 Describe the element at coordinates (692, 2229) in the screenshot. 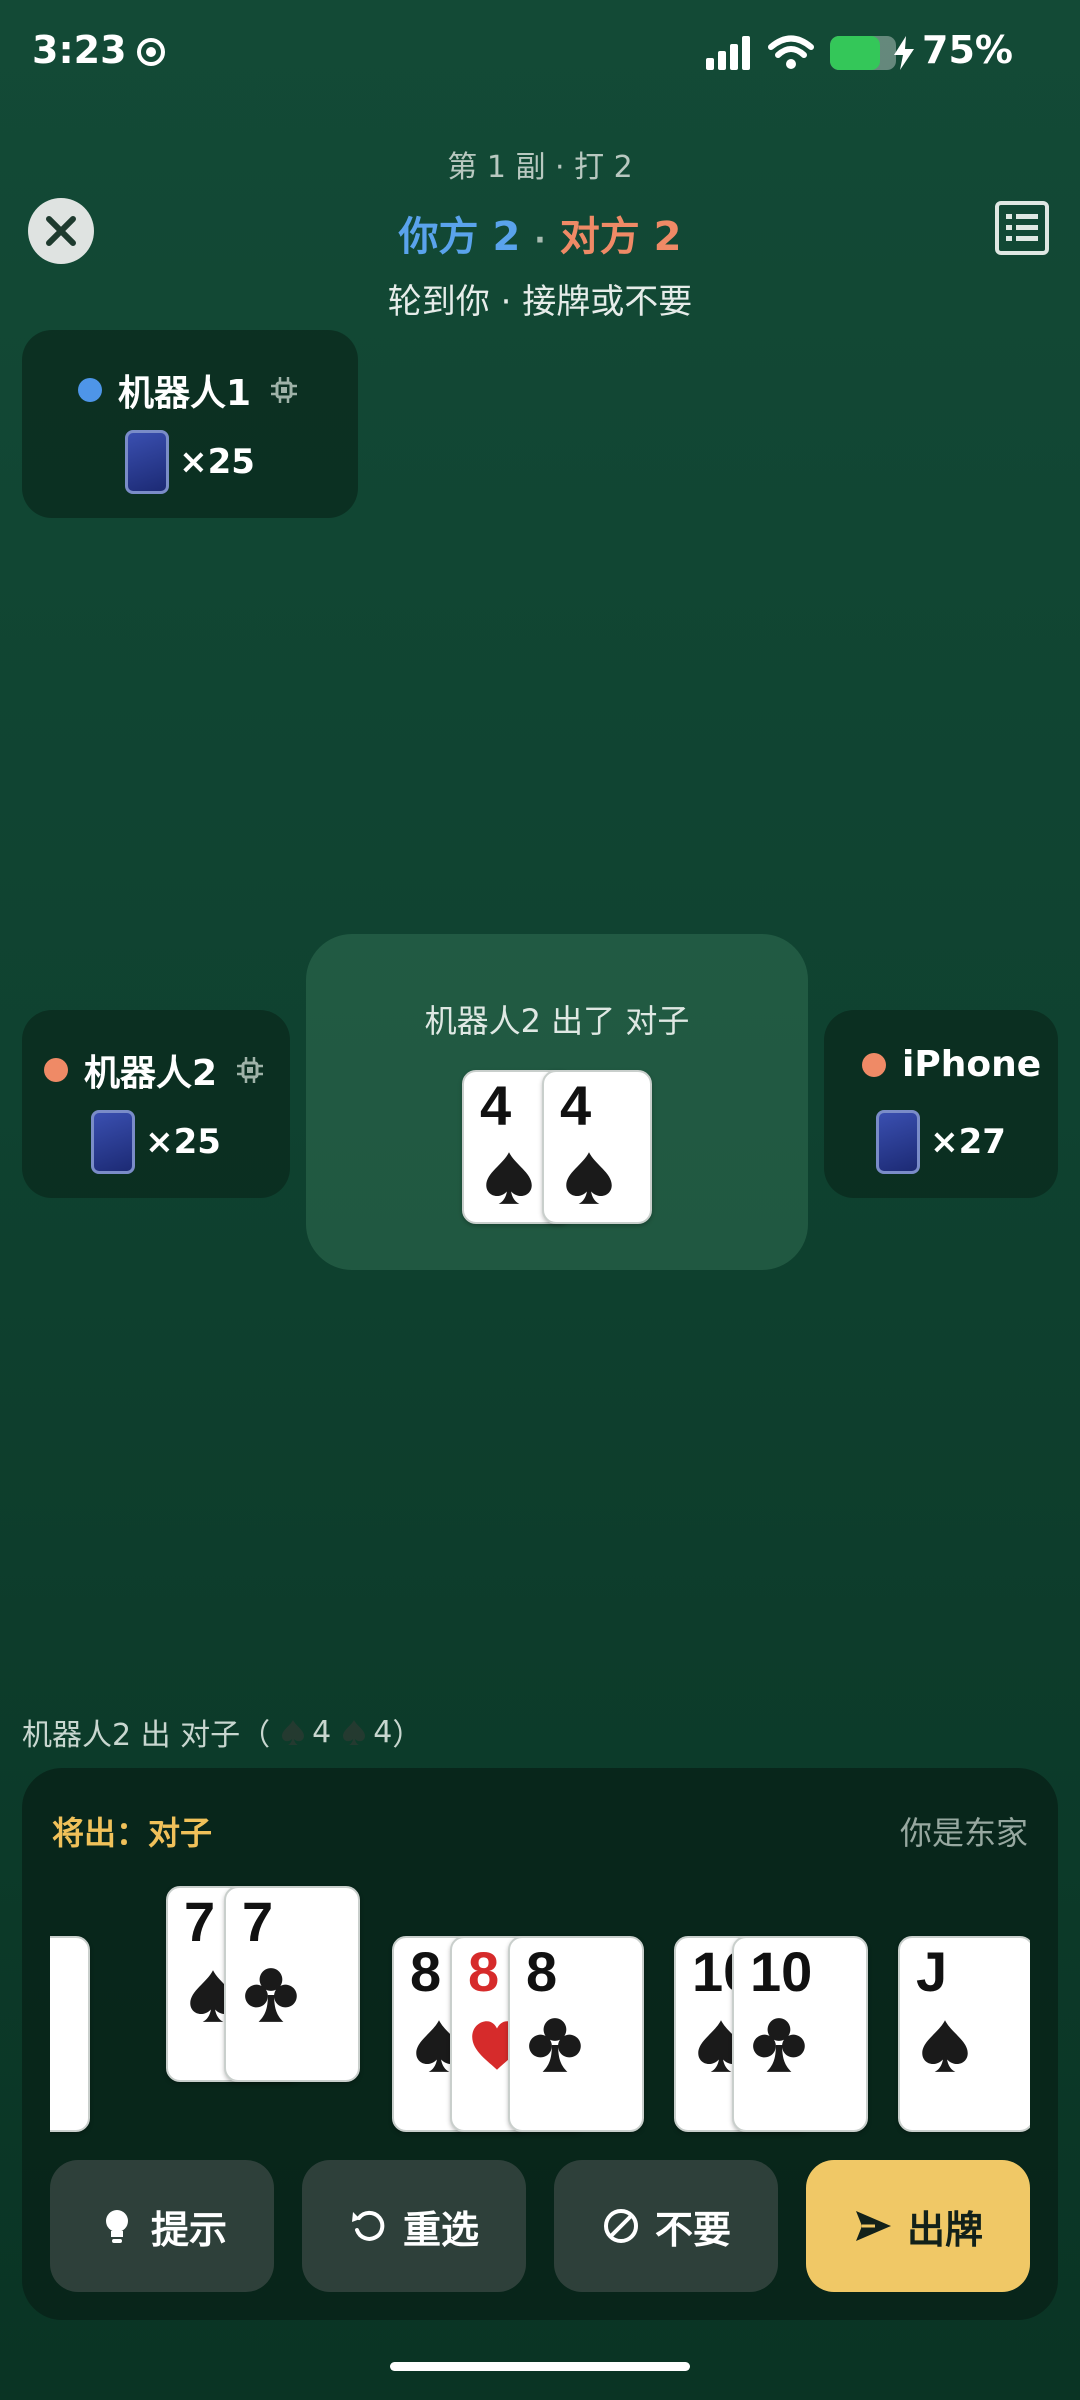

I see `pass-label: 不要` at that location.